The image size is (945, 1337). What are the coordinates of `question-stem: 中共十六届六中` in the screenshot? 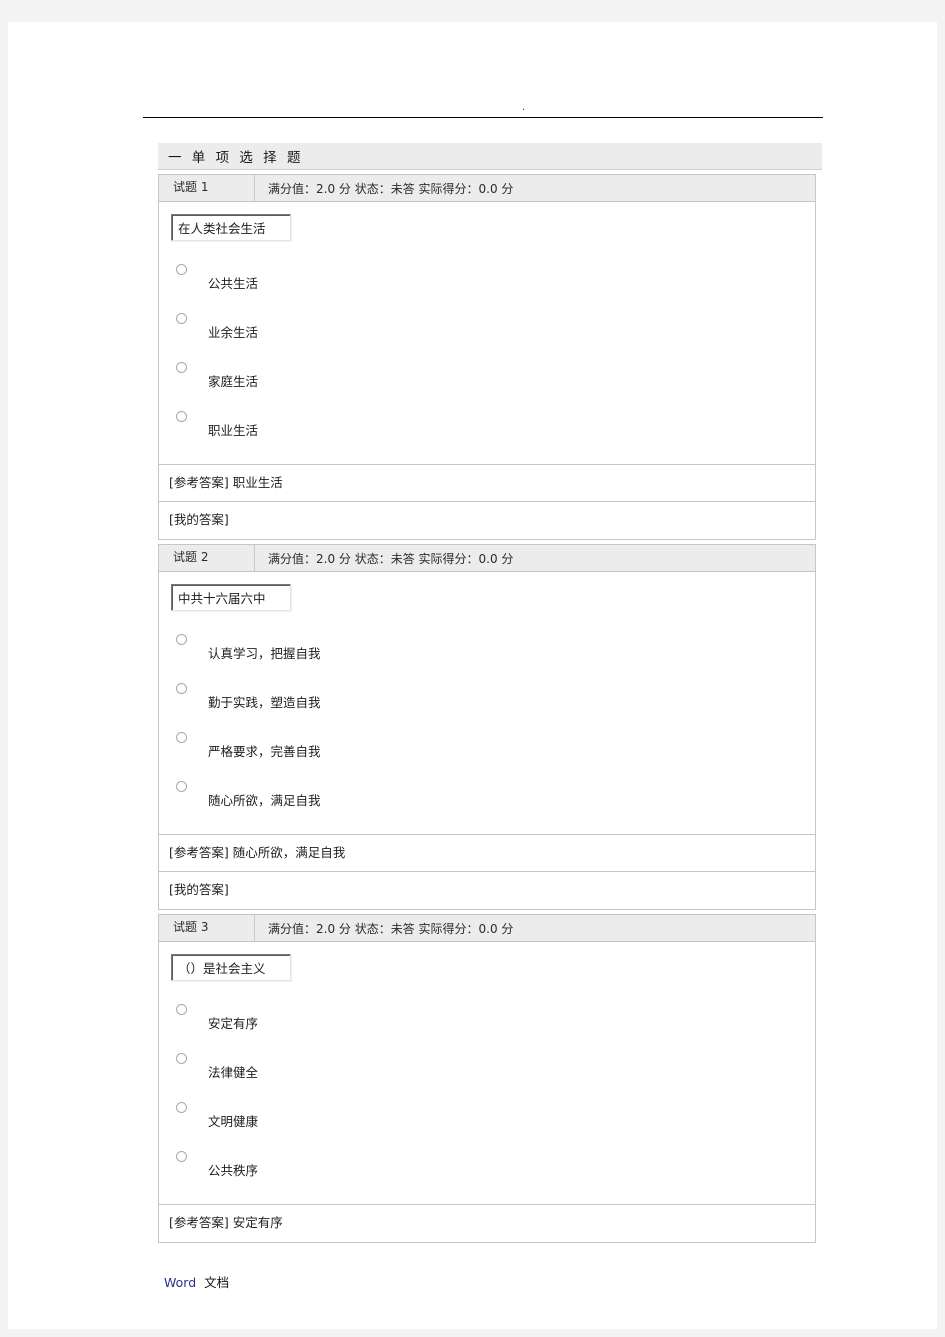 It's located at (231, 597).